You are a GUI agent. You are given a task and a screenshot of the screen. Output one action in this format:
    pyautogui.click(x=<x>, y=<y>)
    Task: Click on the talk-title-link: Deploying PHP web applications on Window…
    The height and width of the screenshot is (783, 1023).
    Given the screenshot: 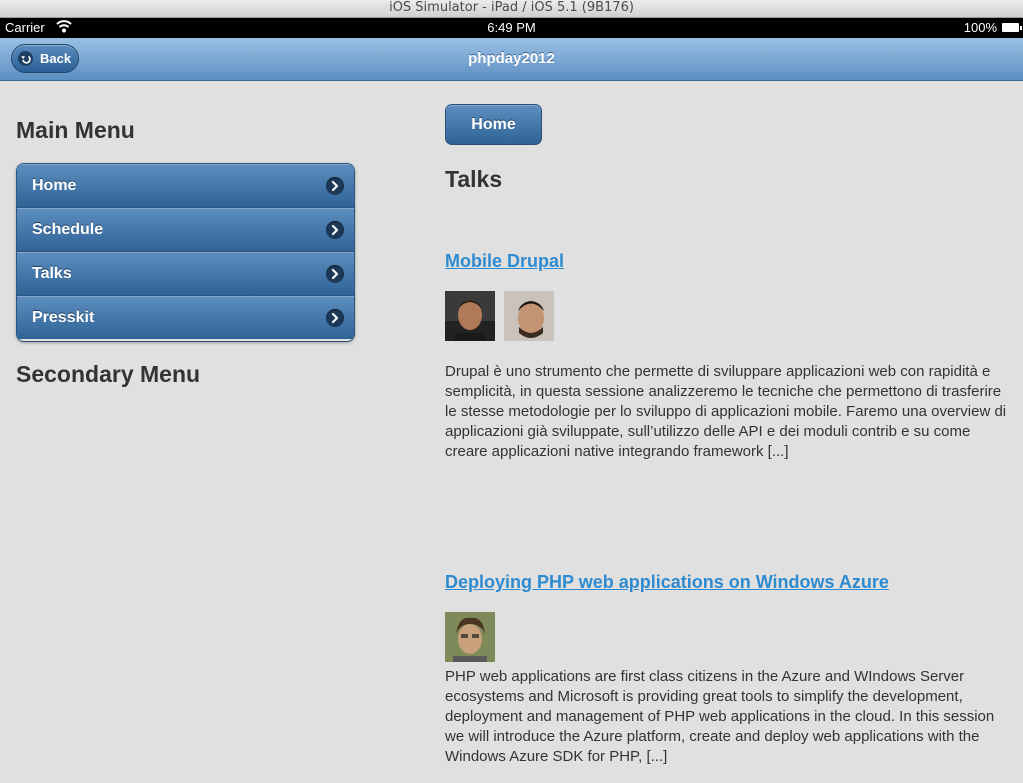 What is the action you would take?
    pyautogui.click(x=667, y=582)
    